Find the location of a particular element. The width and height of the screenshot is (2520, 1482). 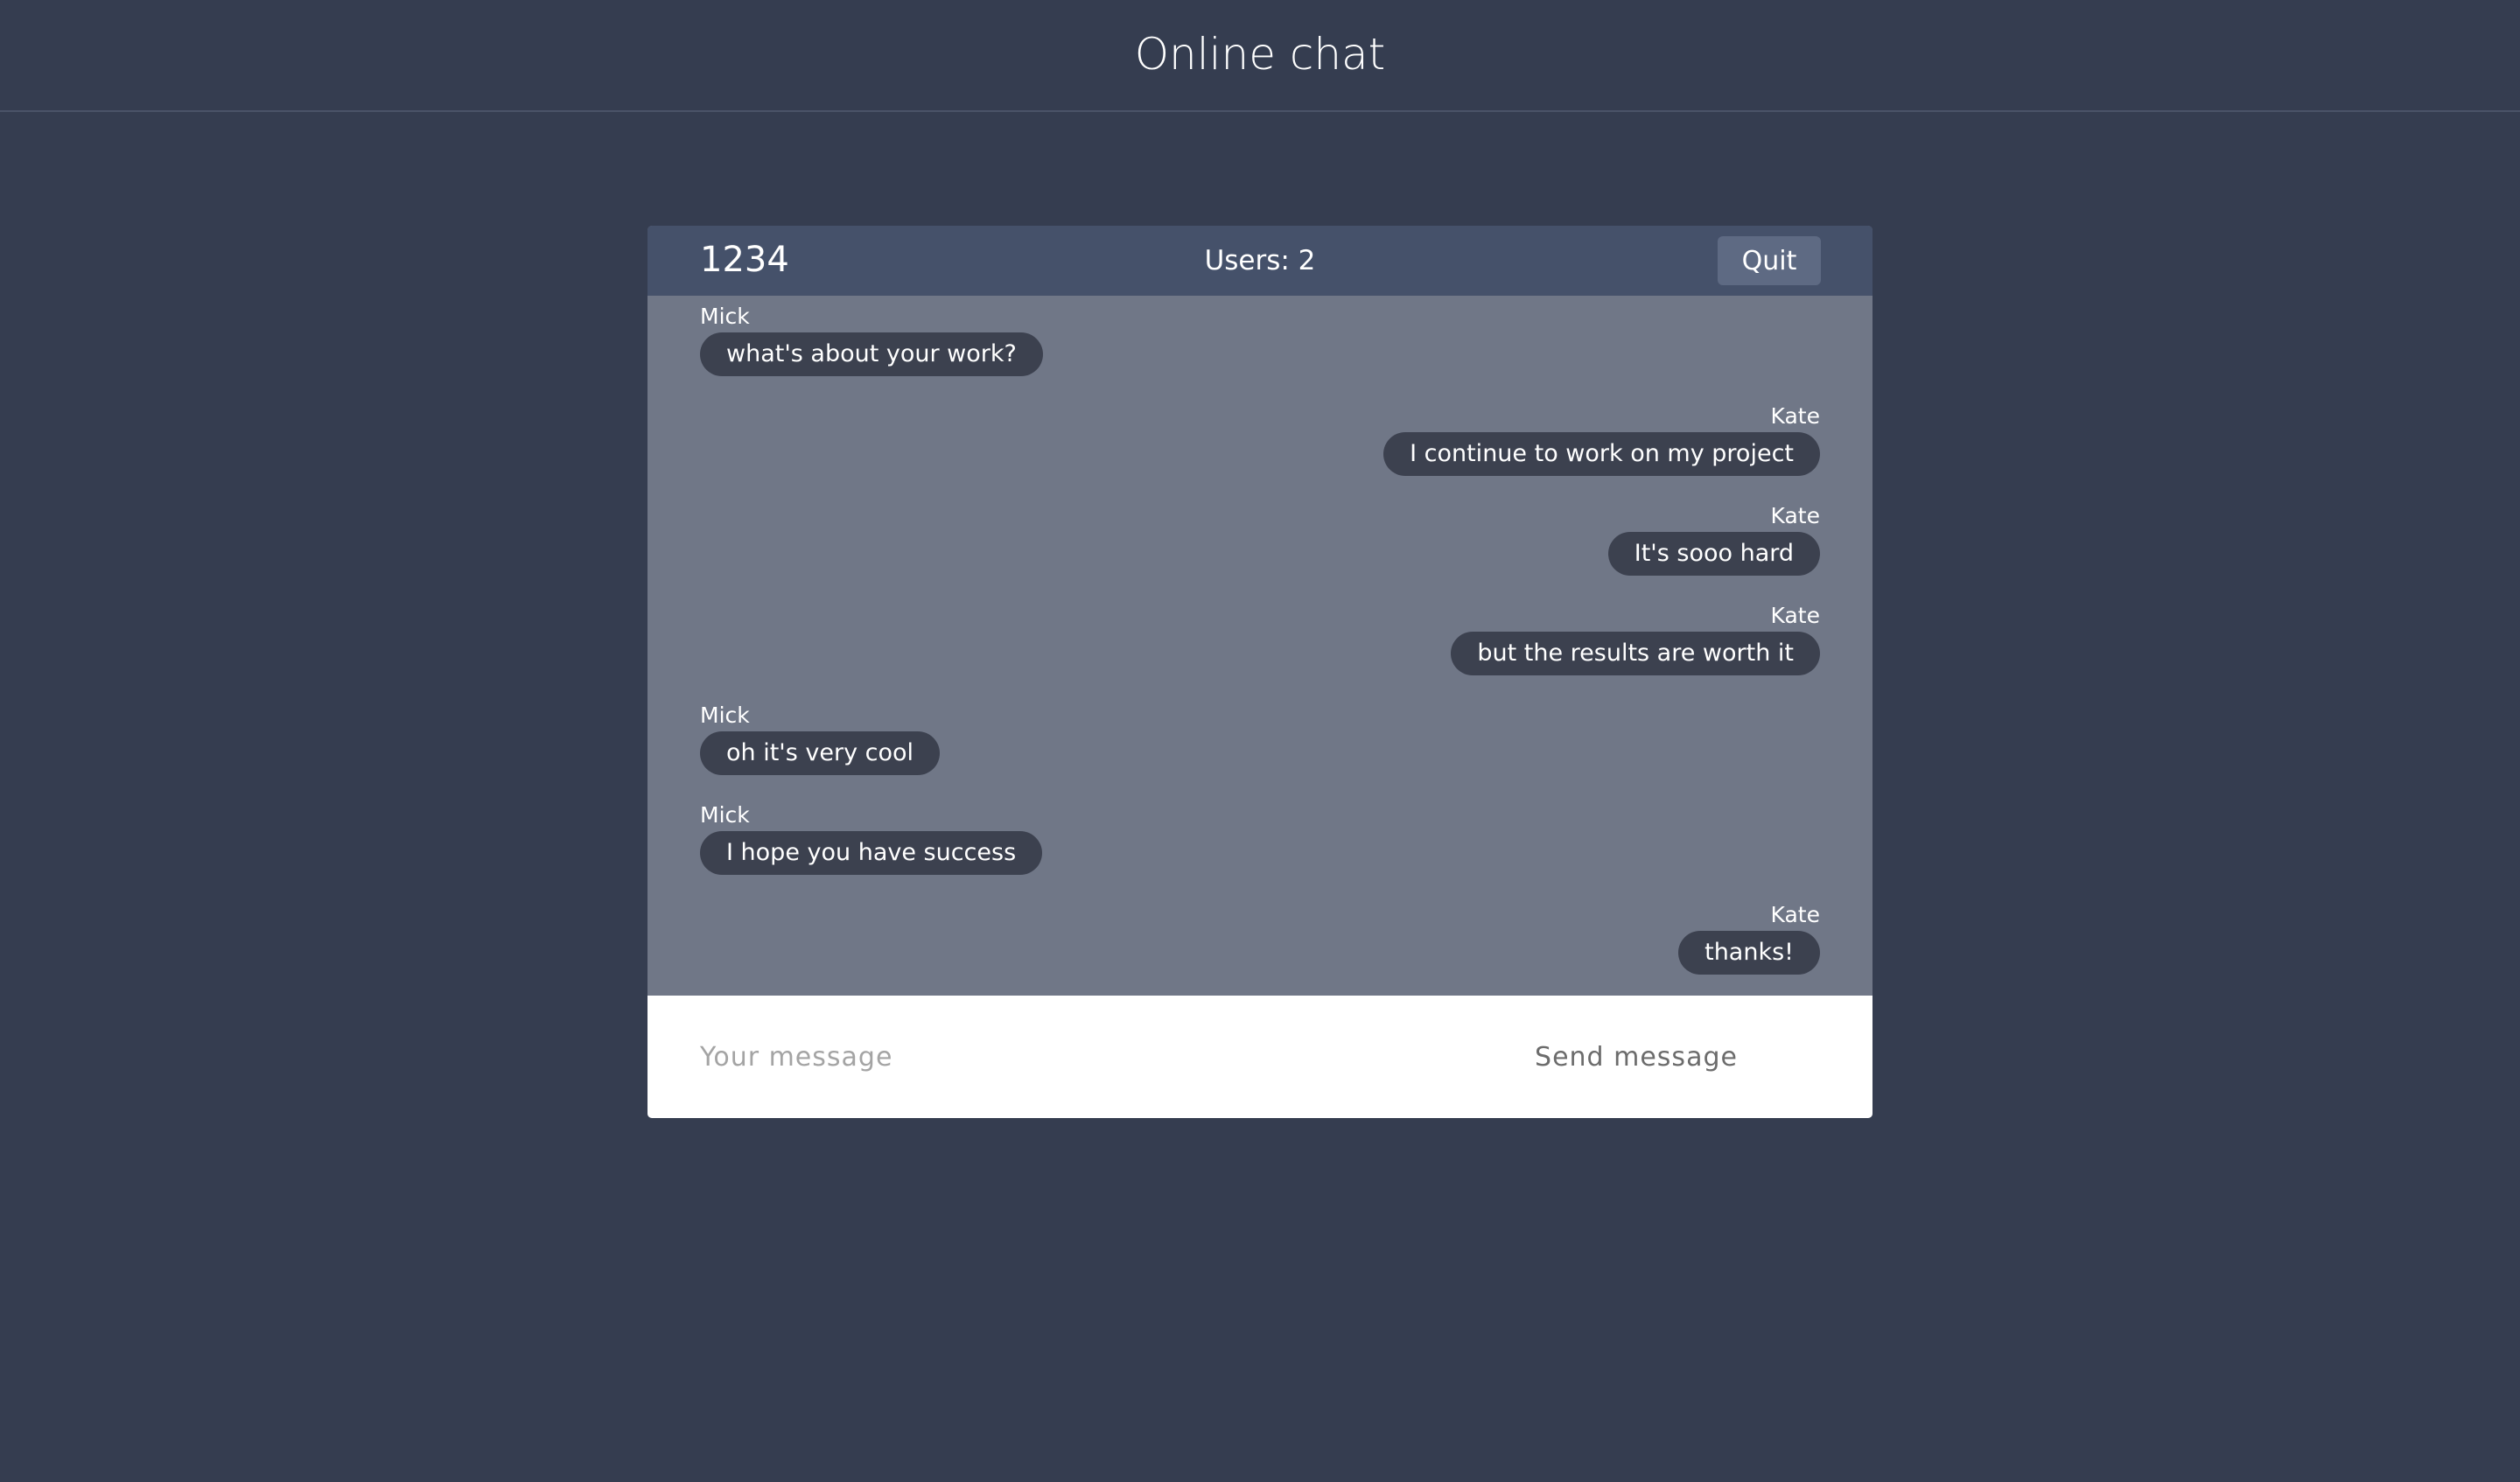

message-item: Mick oh it's very cool is located at coordinates (1260, 739).